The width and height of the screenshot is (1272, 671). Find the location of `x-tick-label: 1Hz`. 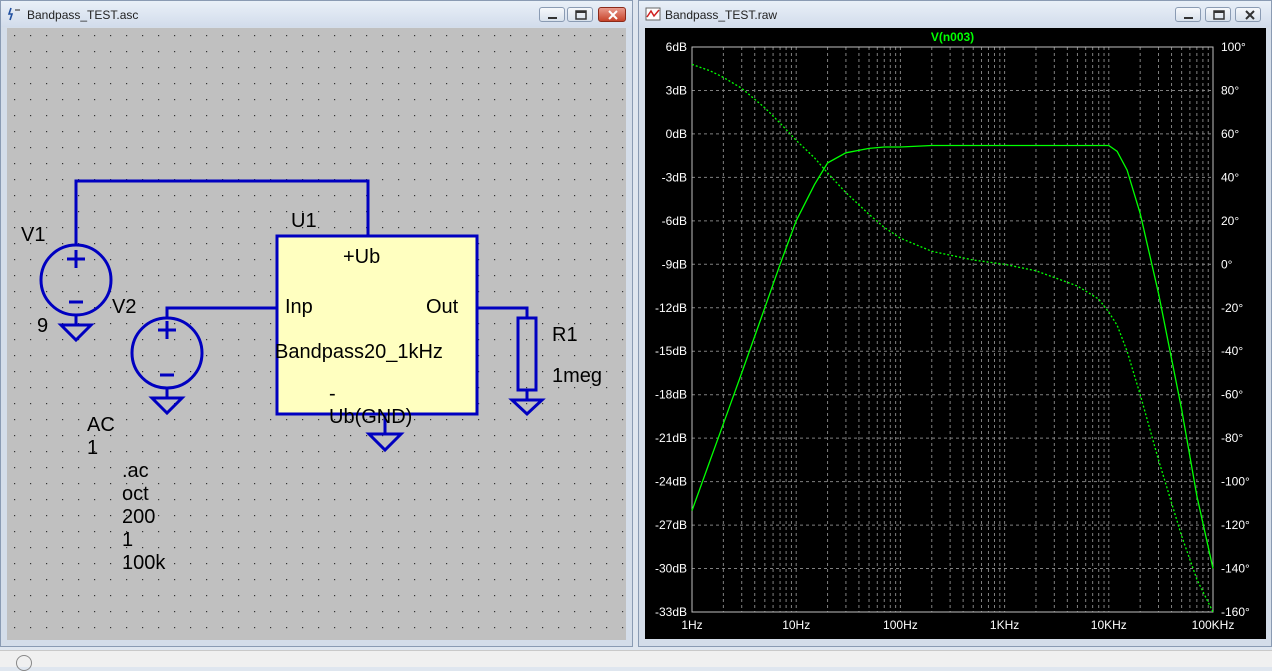

x-tick-label: 1Hz is located at coordinates (691, 625).